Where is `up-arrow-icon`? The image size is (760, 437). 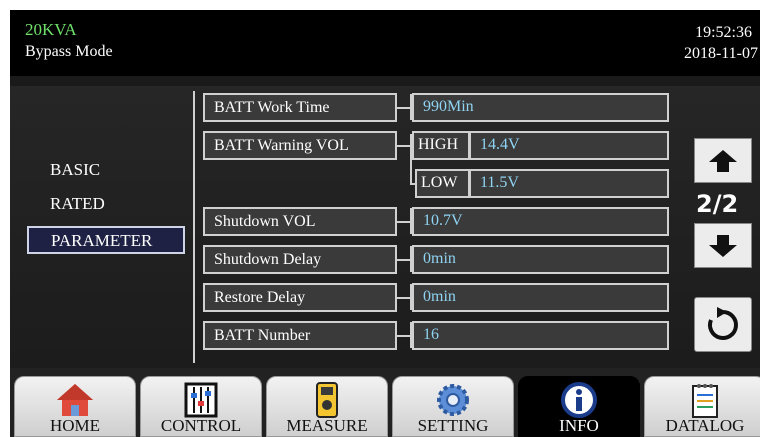 up-arrow-icon is located at coordinates (723, 160).